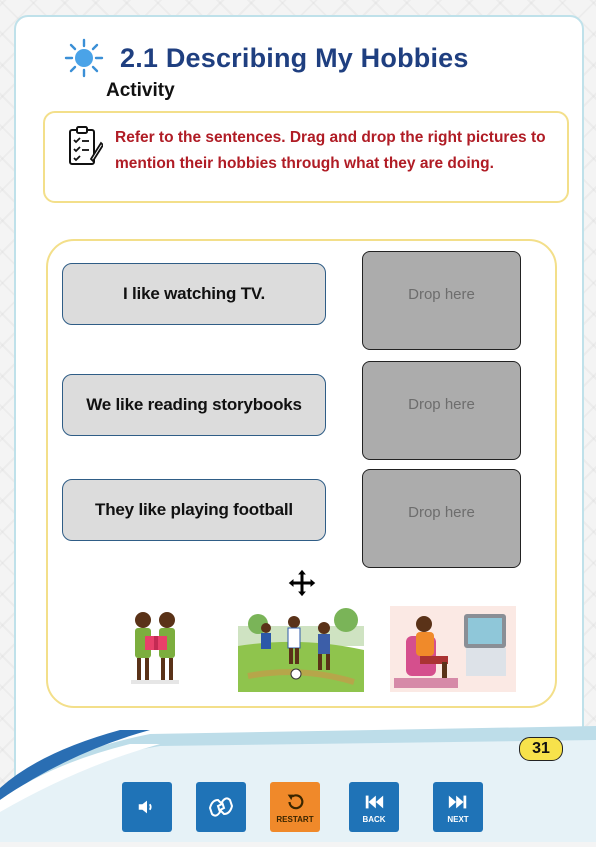  What do you see at coordinates (457, 801) in the screenshot?
I see `fast-forward-icon` at bounding box center [457, 801].